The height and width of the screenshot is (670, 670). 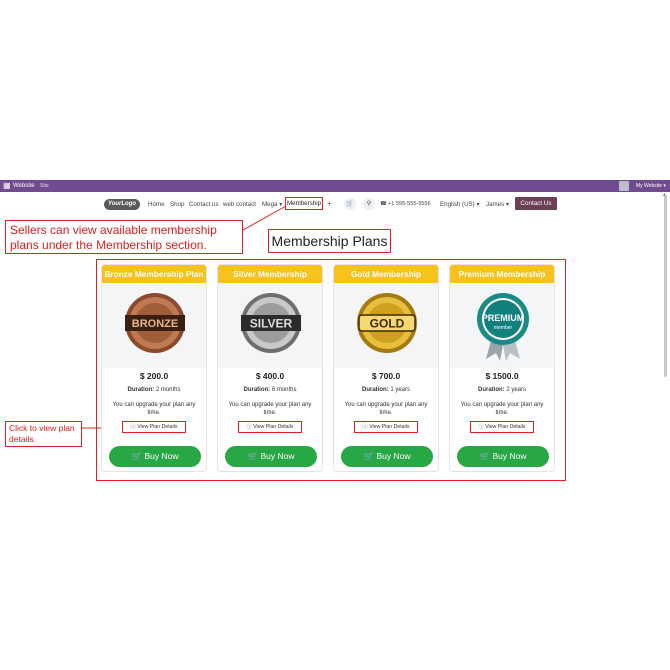 What do you see at coordinates (270, 390) in the screenshot?
I see `plan-duration: Duration: 6 months` at bounding box center [270, 390].